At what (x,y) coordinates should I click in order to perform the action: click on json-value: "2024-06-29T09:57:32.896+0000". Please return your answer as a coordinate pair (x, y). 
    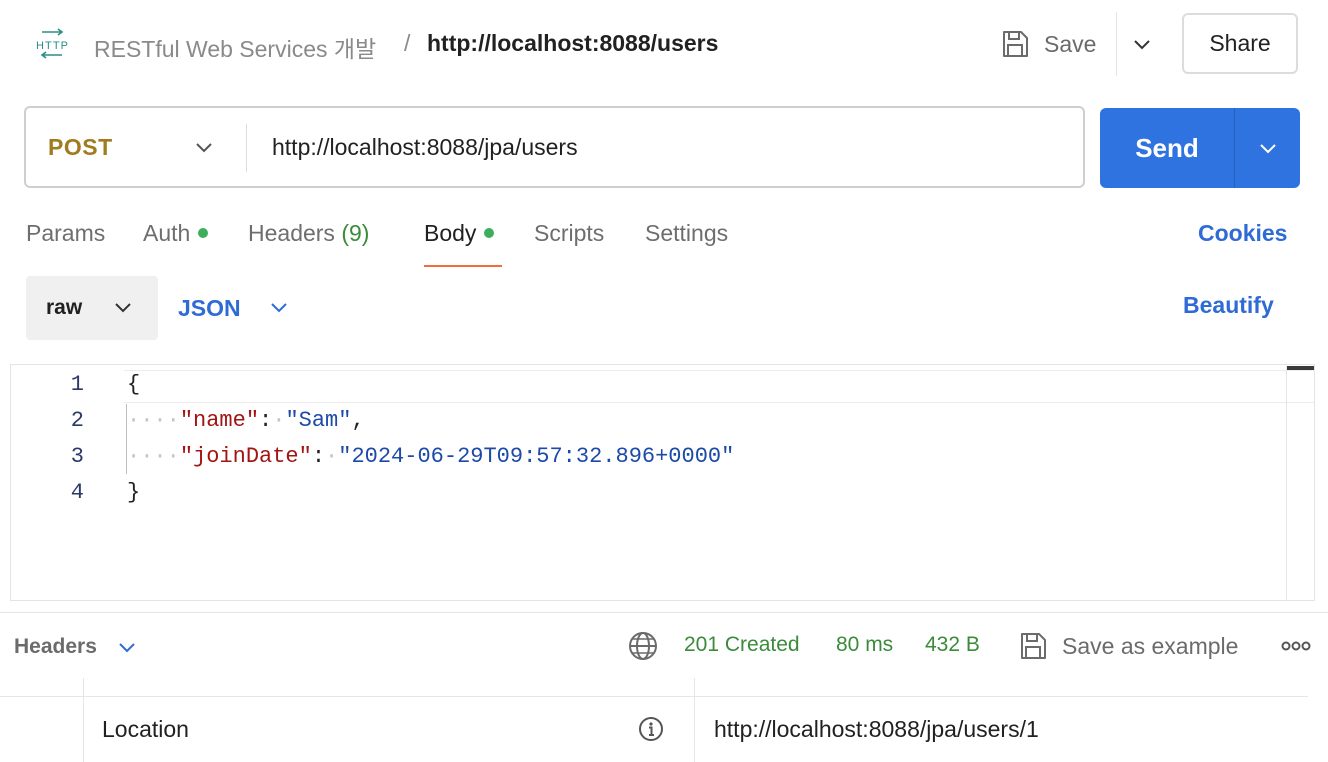
    Looking at the image, I should click on (536, 456).